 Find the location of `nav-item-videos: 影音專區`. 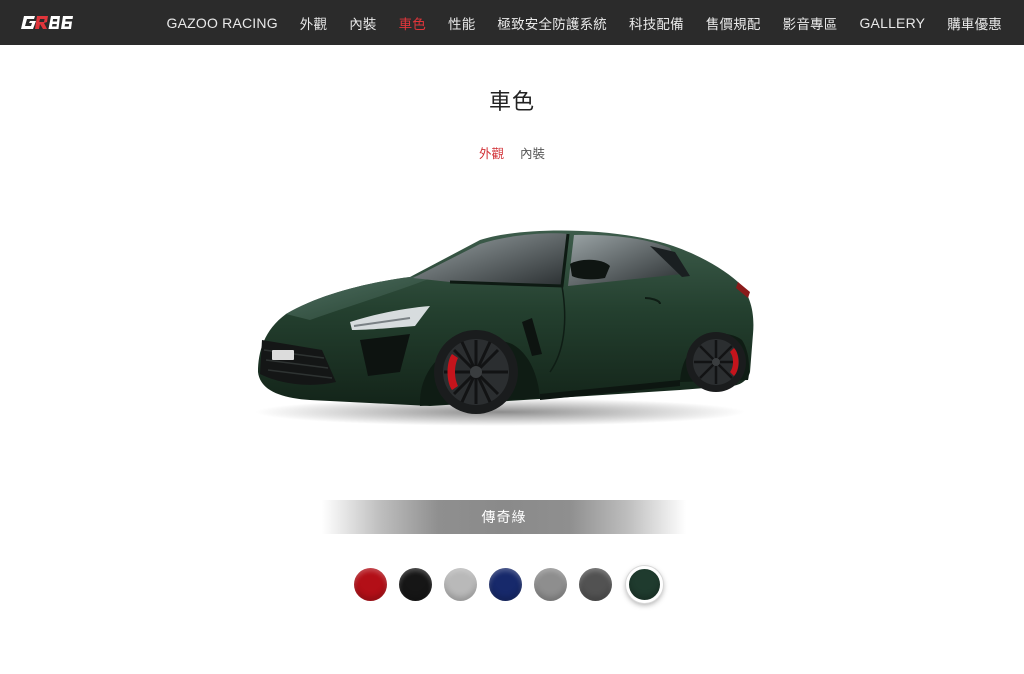

nav-item-videos: 影音專區 is located at coordinates (810, 23).